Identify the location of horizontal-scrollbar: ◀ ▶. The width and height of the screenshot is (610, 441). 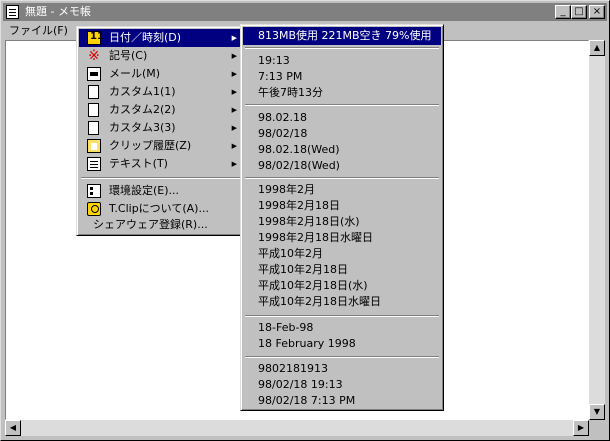
(297, 428).